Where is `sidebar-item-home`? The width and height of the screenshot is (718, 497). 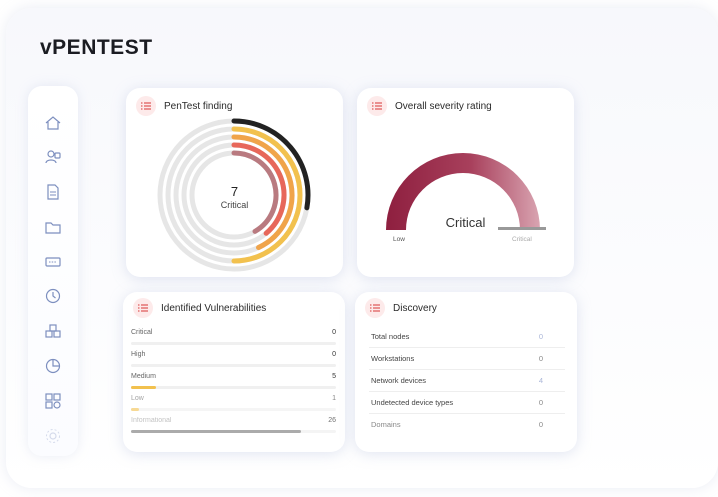 sidebar-item-home is located at coordinates (53, 123).